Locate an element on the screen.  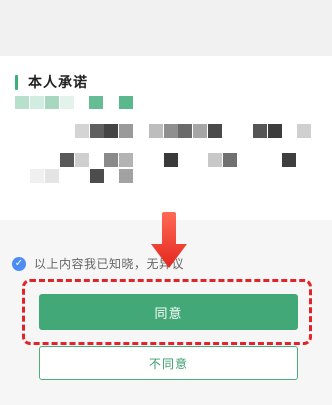
section-header: 本人承诺 is located at coordinates (51, 82).